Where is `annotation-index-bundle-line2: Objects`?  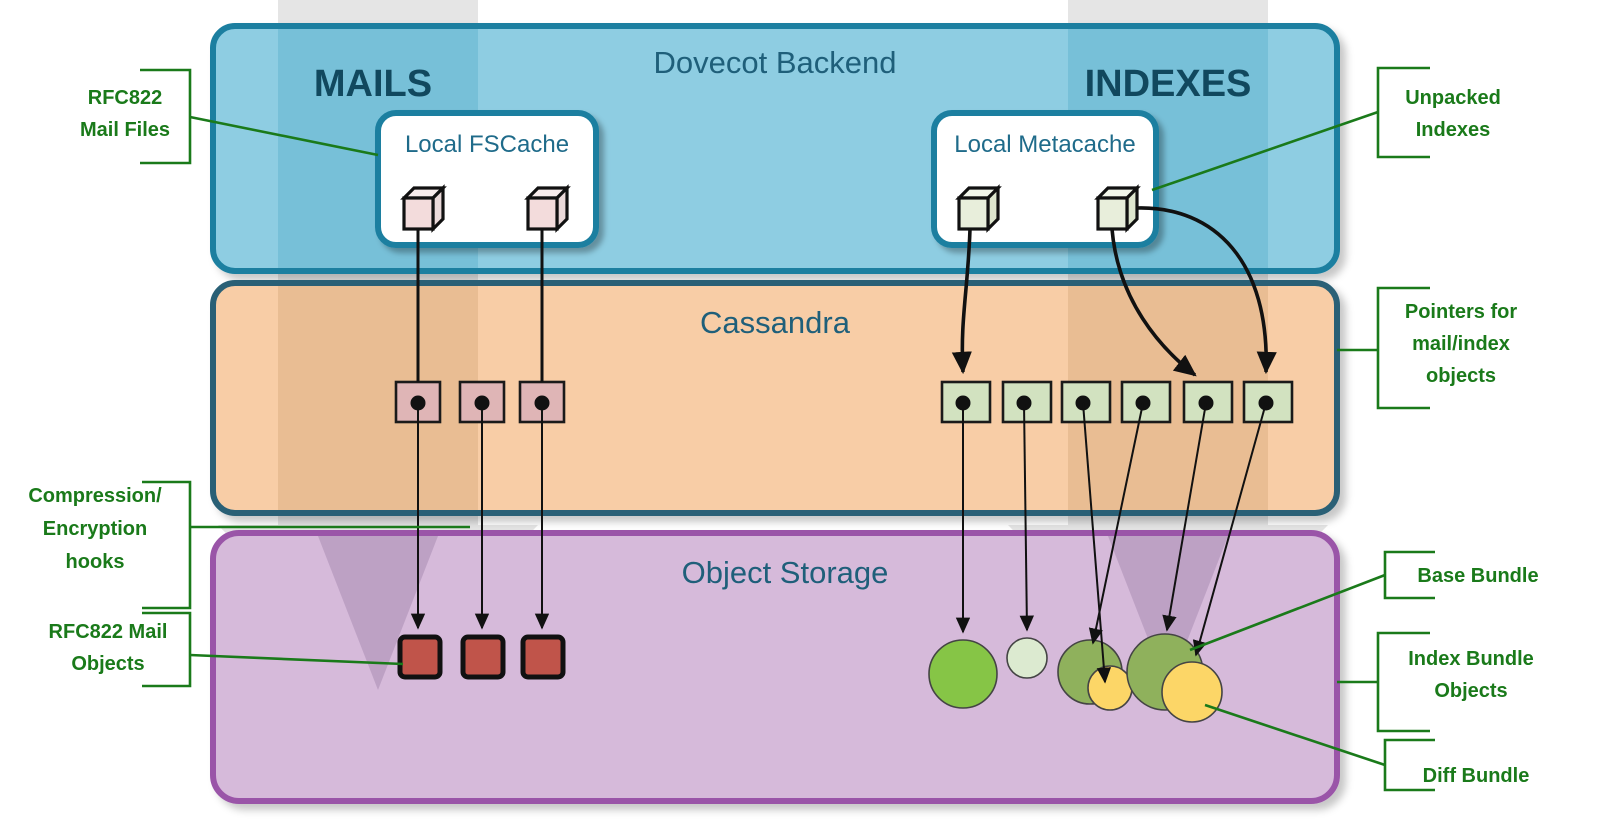 annotation-index-bundle-line2: Objects is located at coordinates (1470, 691).